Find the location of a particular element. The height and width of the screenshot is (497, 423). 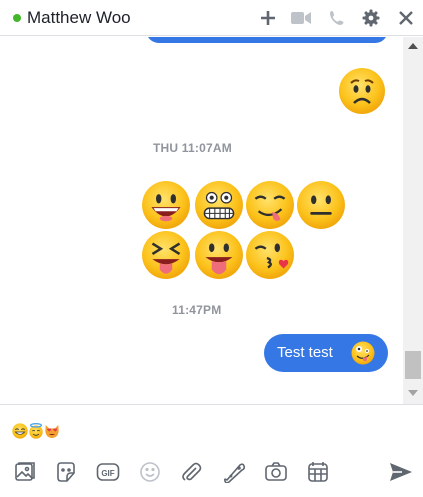

emoji-icon is located at coordinates (150, 472).